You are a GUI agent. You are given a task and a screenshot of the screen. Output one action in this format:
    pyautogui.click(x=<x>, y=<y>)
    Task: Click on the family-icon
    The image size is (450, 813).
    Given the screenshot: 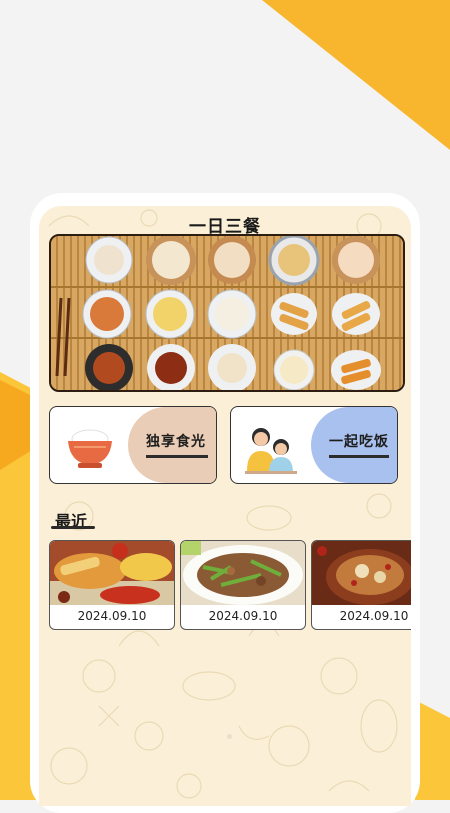 What is the action you would take?
    pyautogui.click(x=271, y=451)
    